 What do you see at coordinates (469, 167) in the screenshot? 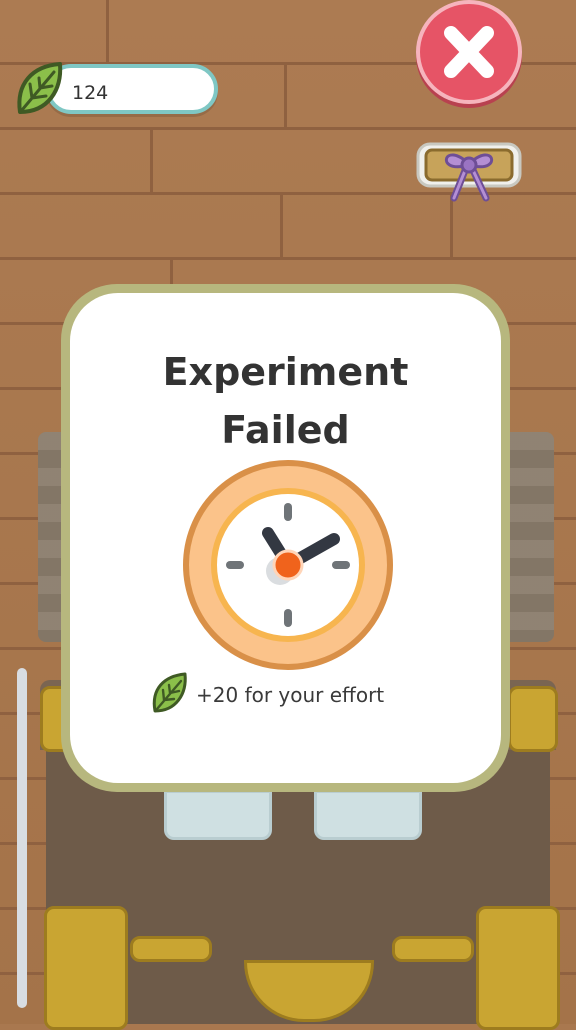
I see `gift-bow-button` at bounding box center [469, 167].